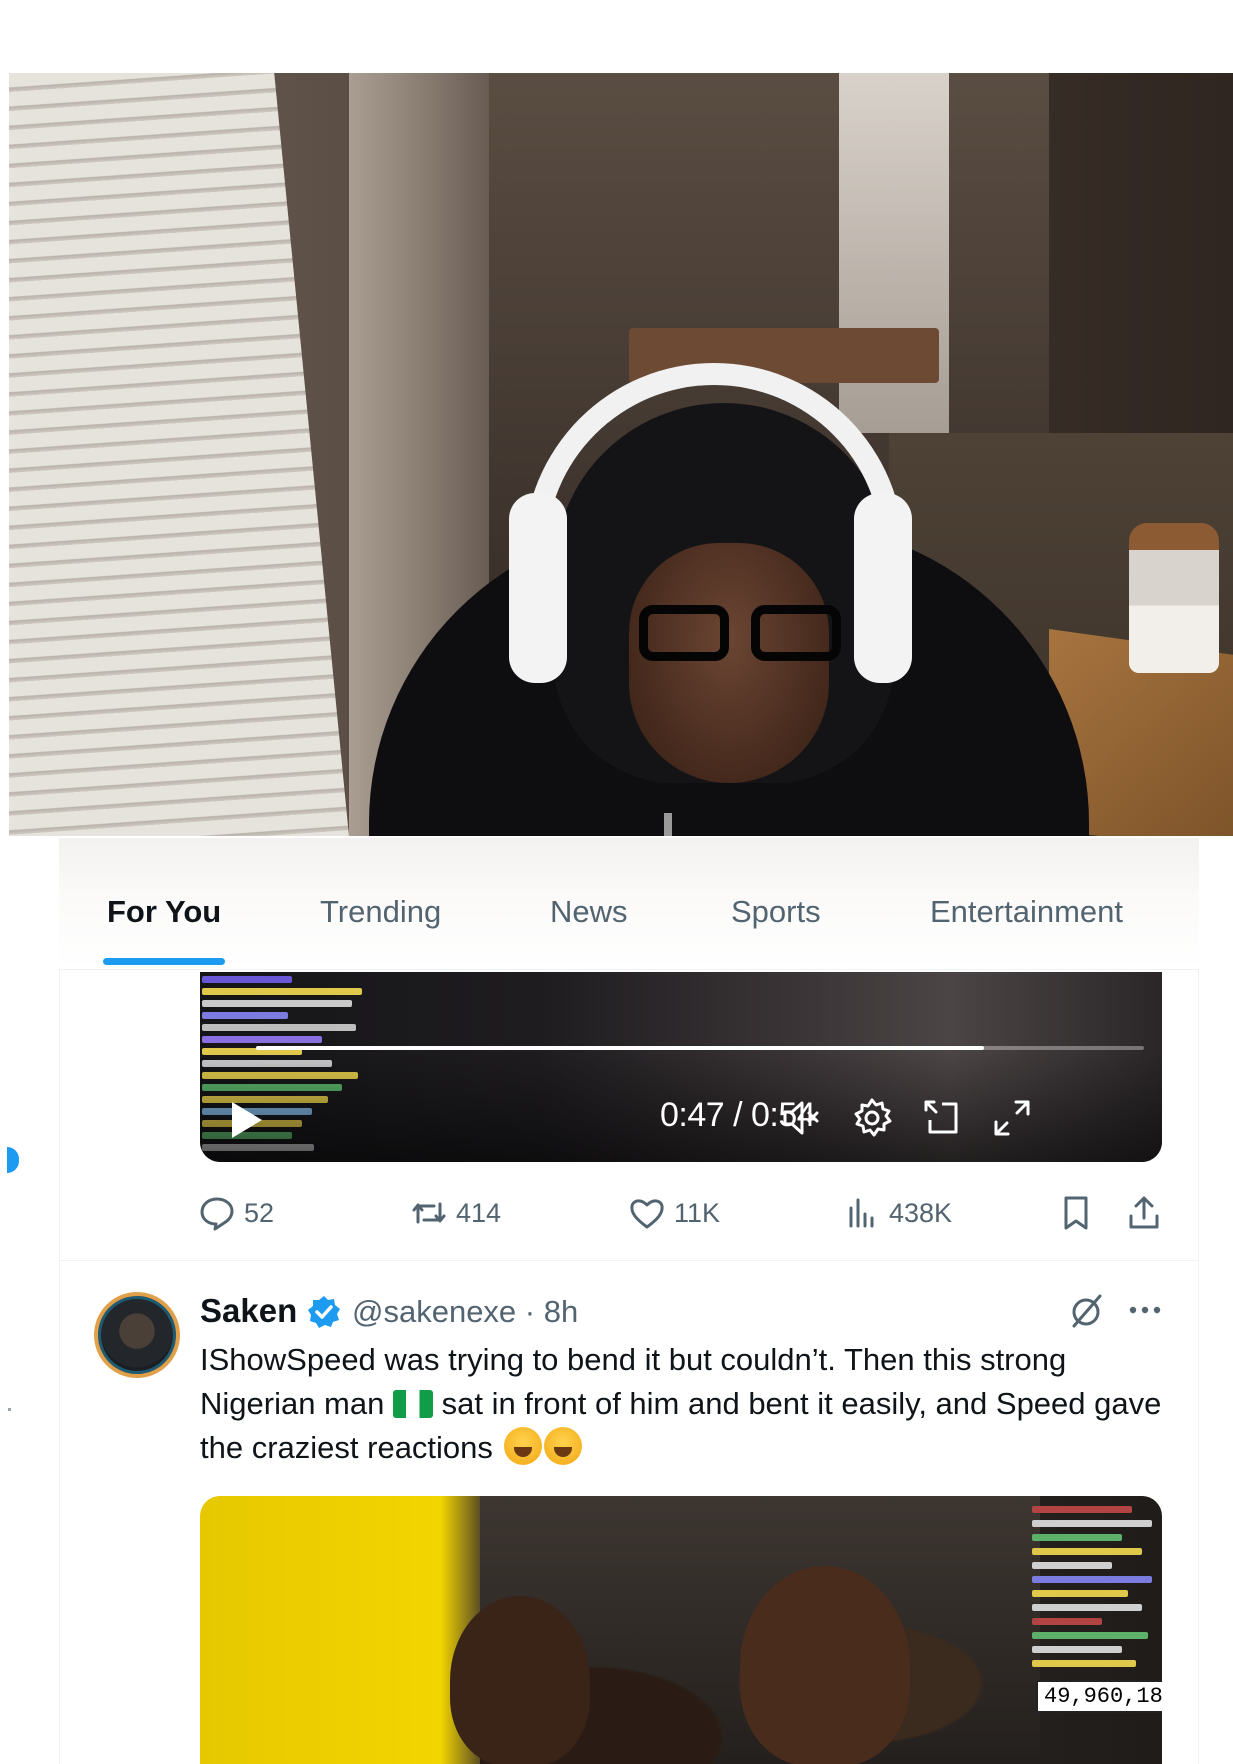  What do you see at coordinates (465, 1312) in the screenshot?
I see `tweet-handle-time: @sakenexe · 8h` at bounding box center [465, 1312].